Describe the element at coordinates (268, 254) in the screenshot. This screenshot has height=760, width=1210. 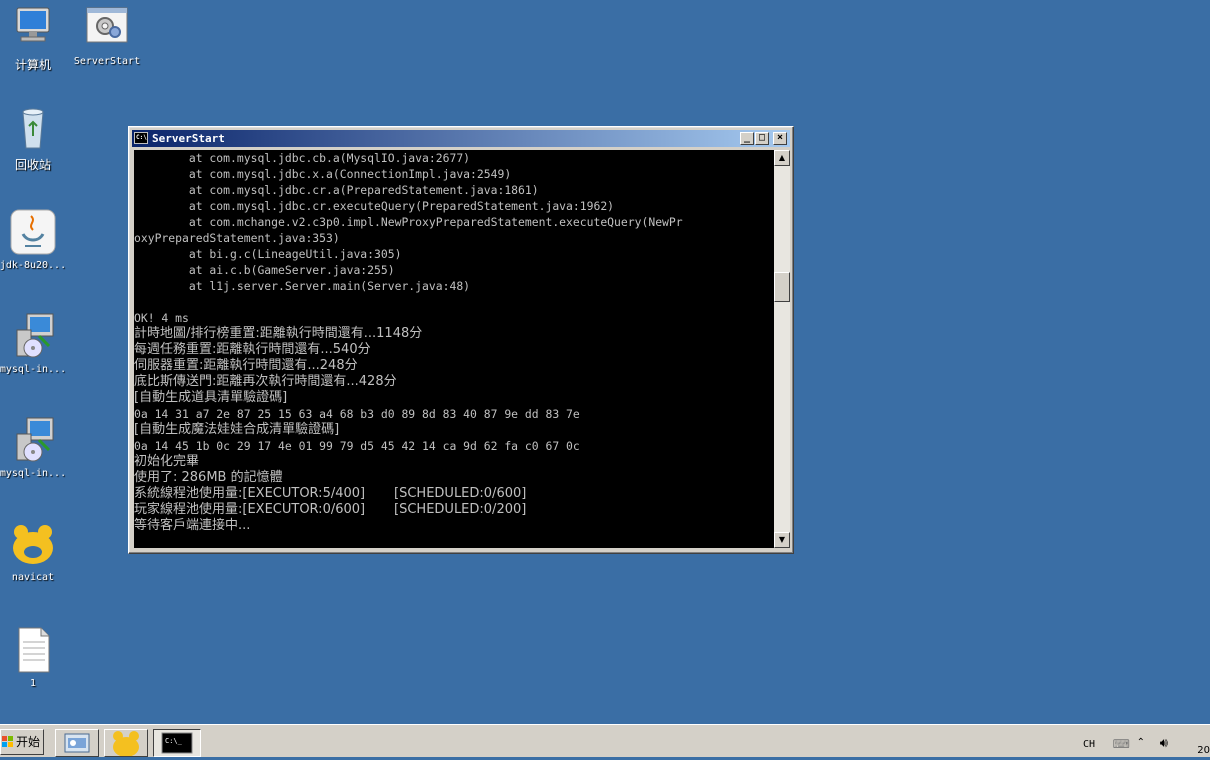
I see `console-line: at bi.g.c(LineageUtil.java:305)` at that location.